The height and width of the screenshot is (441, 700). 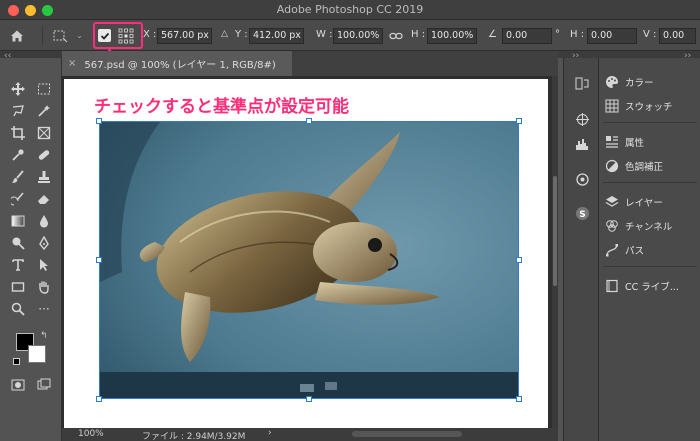 What do you see at coordinates (150, 34) in the screenshot?
I see `x-label: X :` at bounding box center [150, 34].